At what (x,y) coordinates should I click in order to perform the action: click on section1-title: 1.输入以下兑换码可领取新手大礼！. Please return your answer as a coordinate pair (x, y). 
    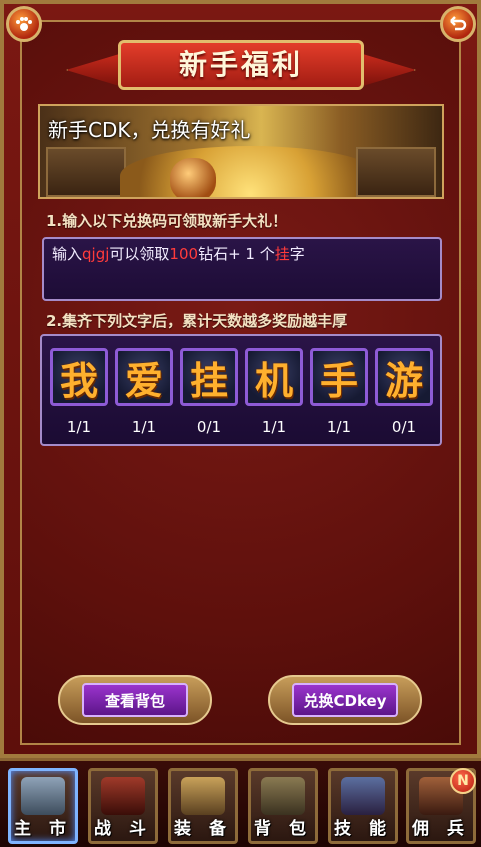
    Looking at the image, I should click on (167, 221).